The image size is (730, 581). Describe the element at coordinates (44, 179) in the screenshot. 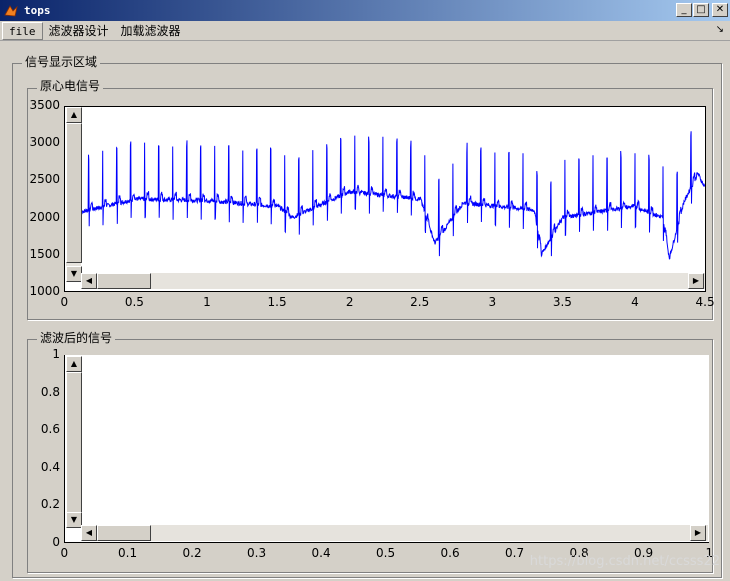

I see `y-tick-label: 2500` at that location.